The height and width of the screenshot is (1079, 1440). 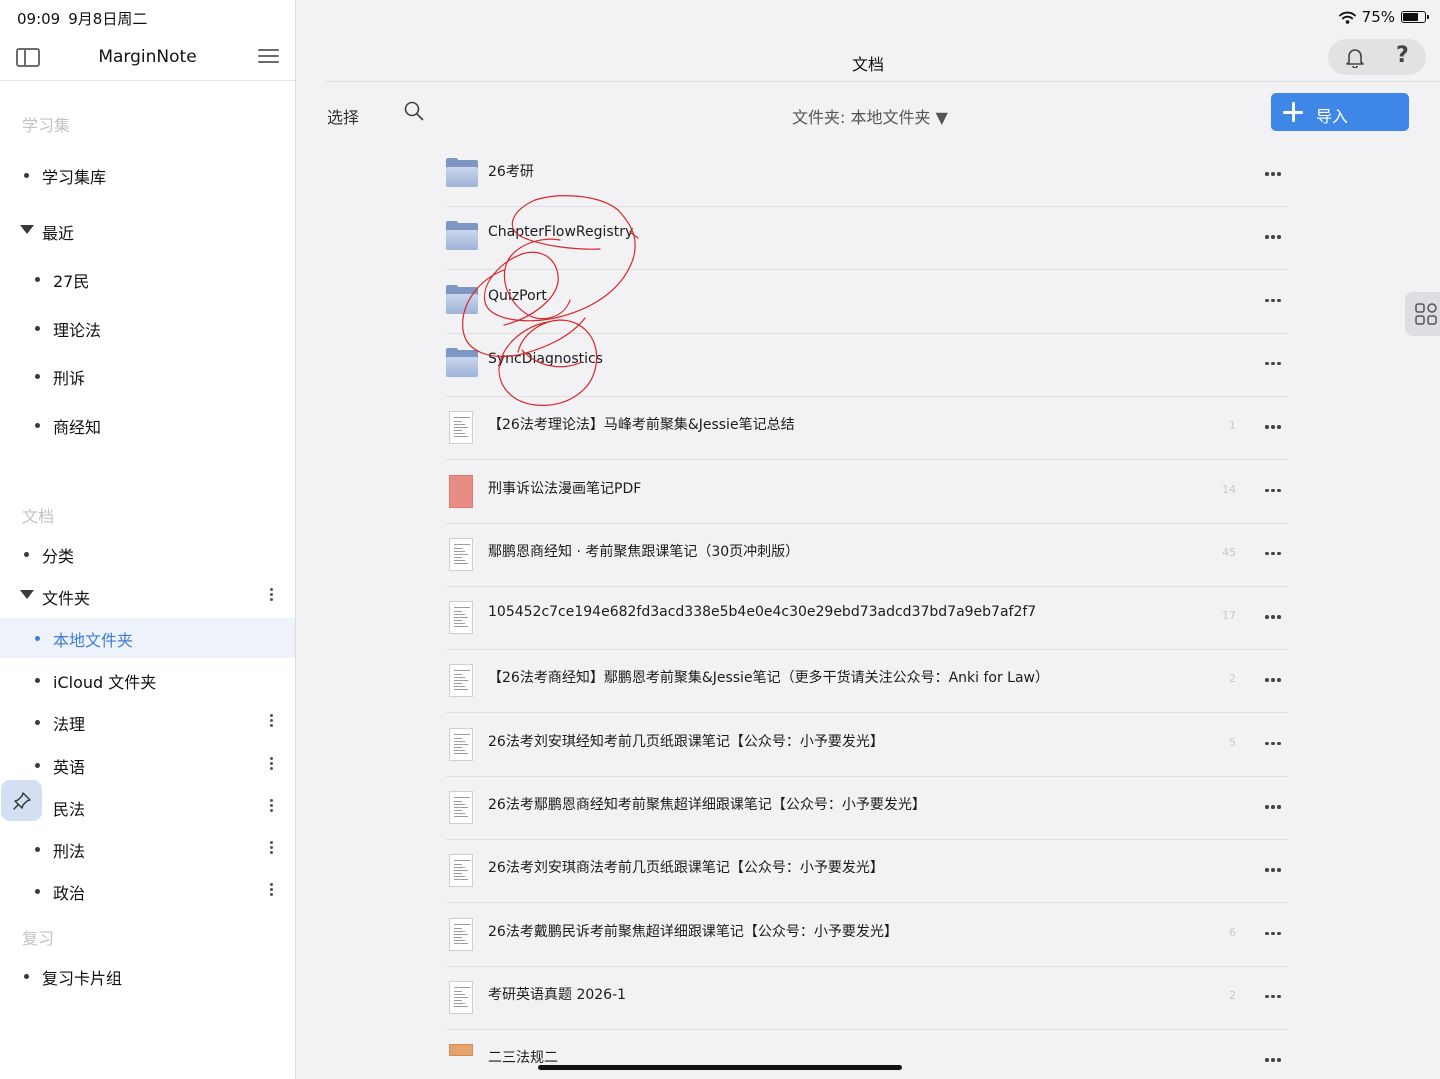 What do you see at coordinates (867, 555) in the screenshot?
I see `document-row: 鄢鹏恩商经知 · 考前聚焦跟课笔记（30页冲刺版） 45` at bounding box center [867, 555].